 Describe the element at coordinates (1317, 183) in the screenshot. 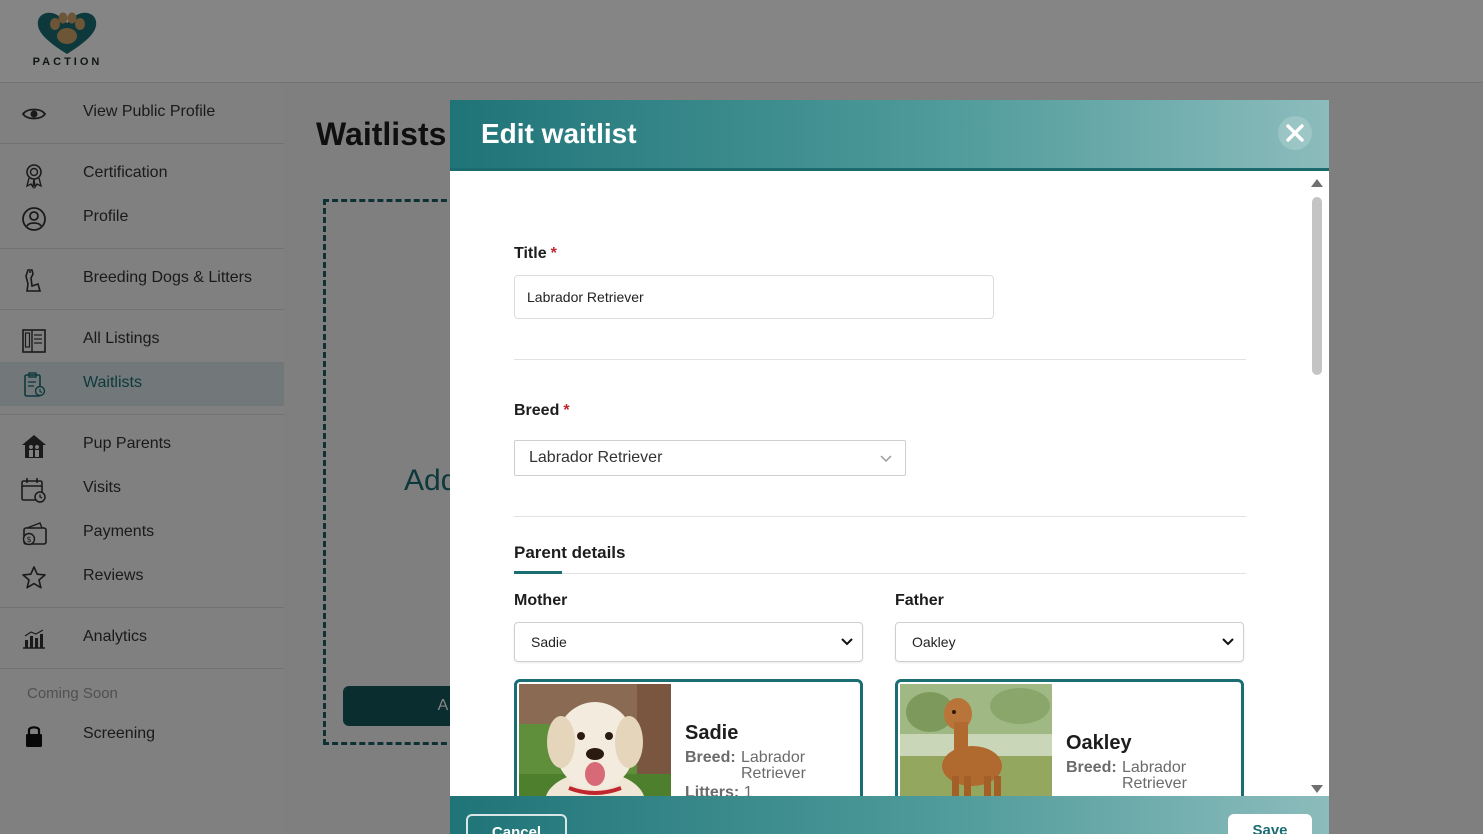

I see `scroll-up-arrow-icon` at that location.